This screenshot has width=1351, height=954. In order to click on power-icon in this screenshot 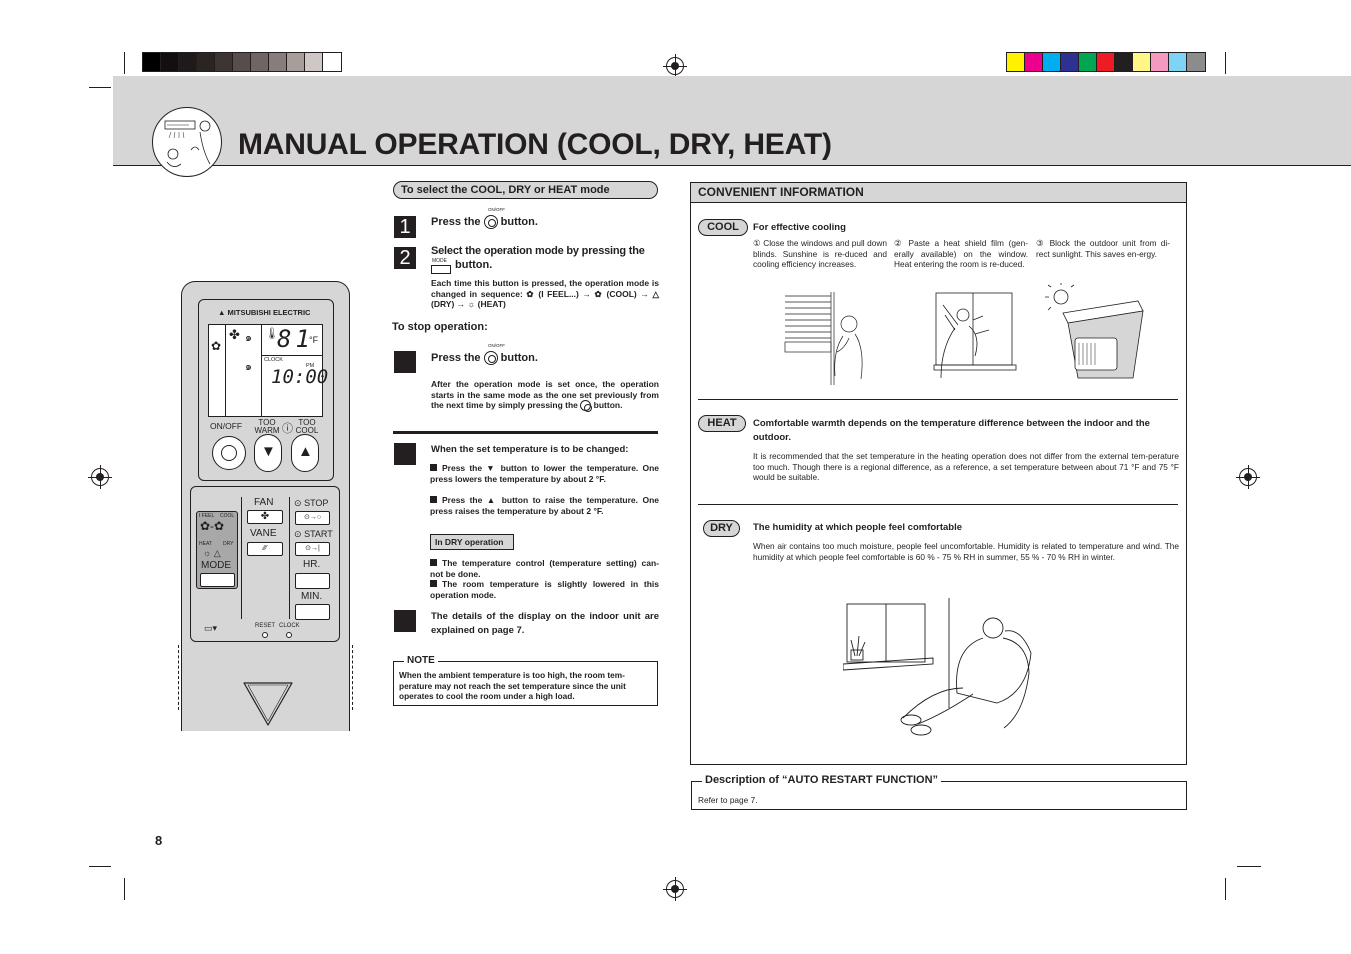, I will do `click(229, 453)`.